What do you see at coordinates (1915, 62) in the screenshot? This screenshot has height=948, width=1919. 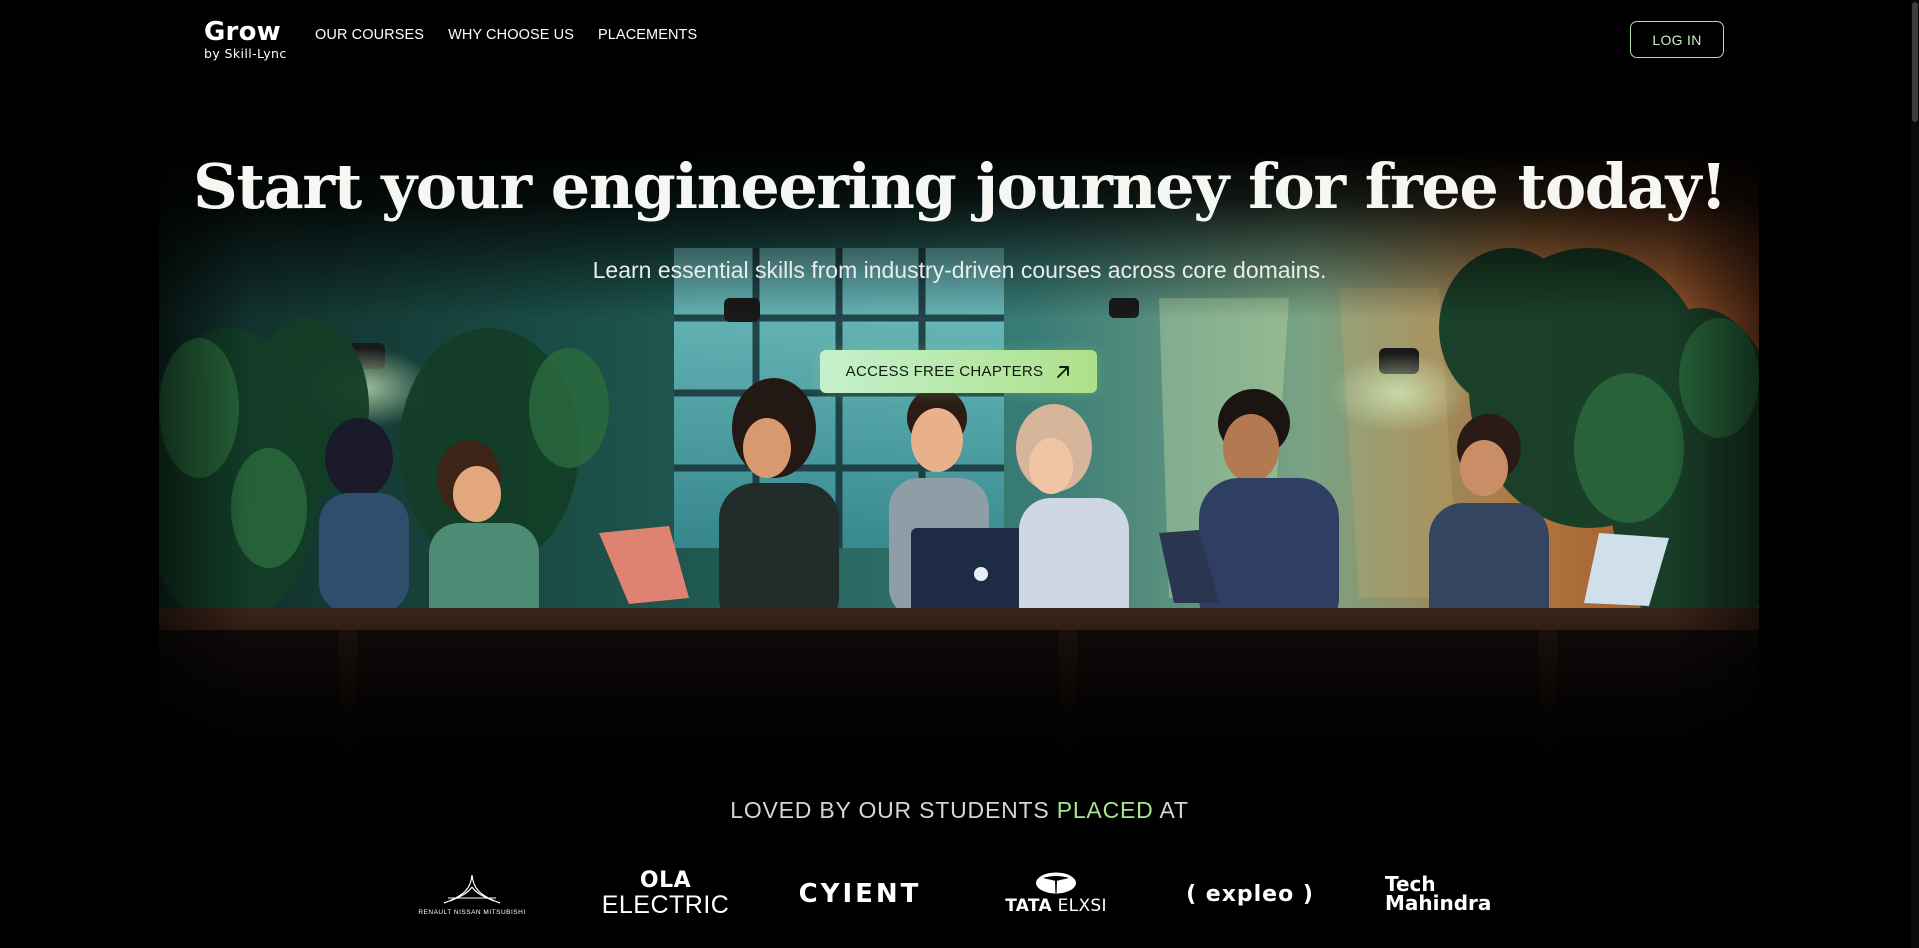 I see `scrollbar-thumb` at bounding box center [1915, 62].